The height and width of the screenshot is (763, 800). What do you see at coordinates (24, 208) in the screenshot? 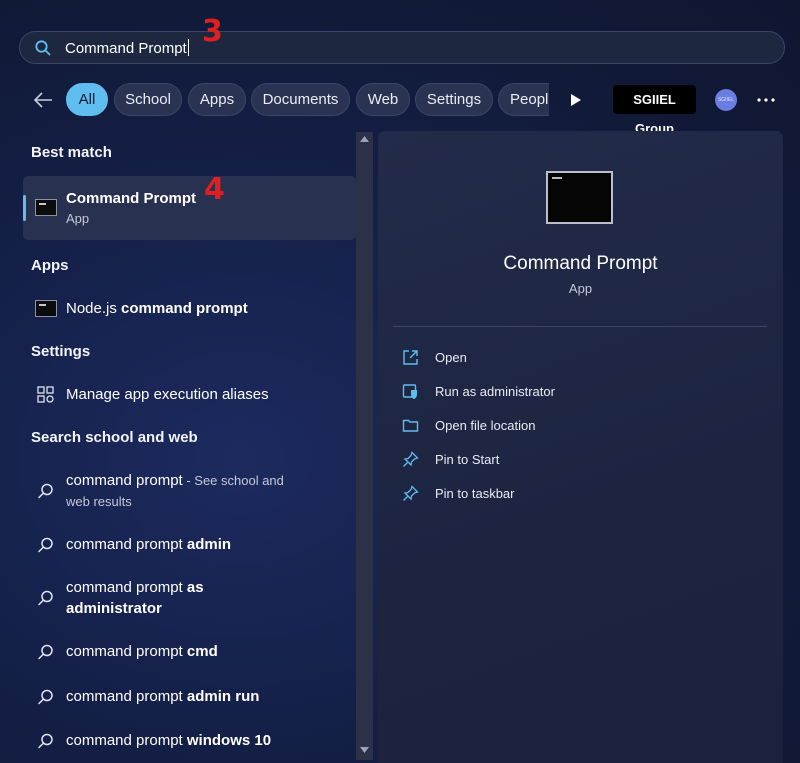
I see `selection-indicator` at bounding box center [24, 208].